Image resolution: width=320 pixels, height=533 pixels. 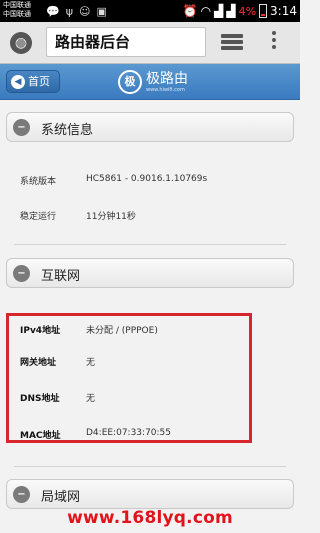 What do you see at coordinates (150, 494) in the screenshot?
I see `section-lan: − 局域网` at bounding box center [150, 494].